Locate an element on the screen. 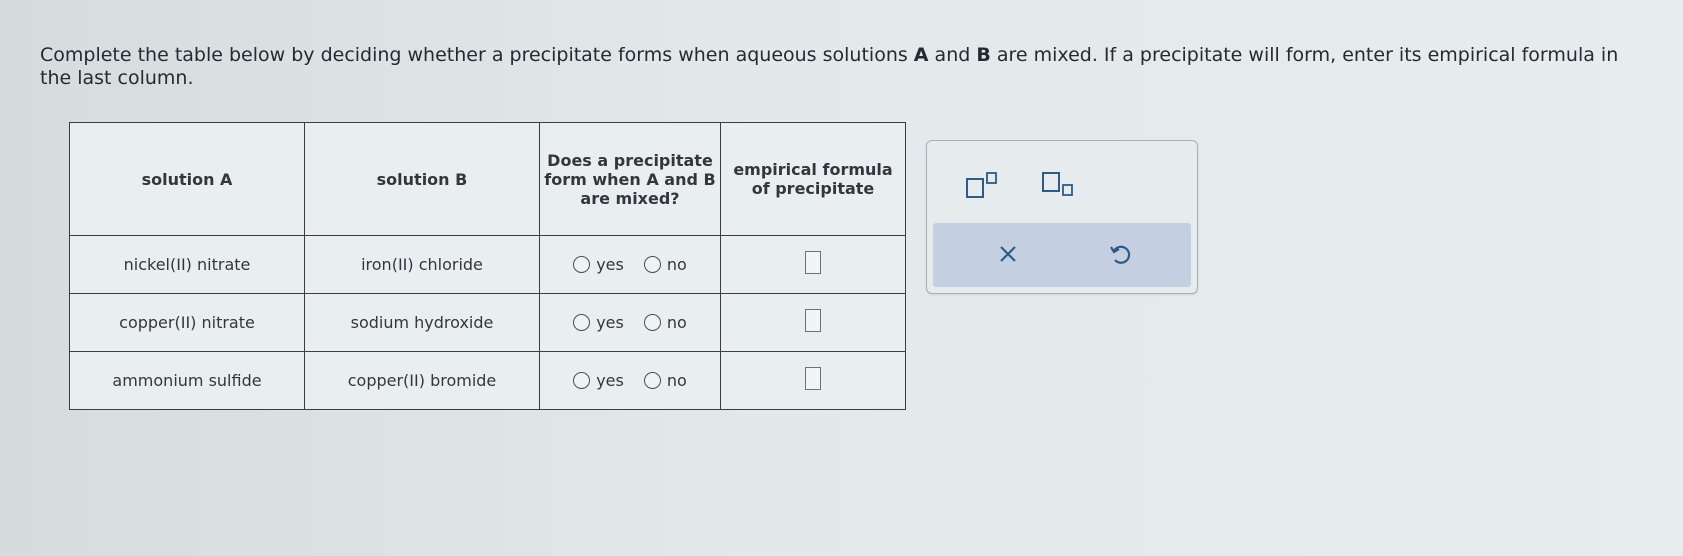  solution-a-label: A is located at coordinates (921, 55).